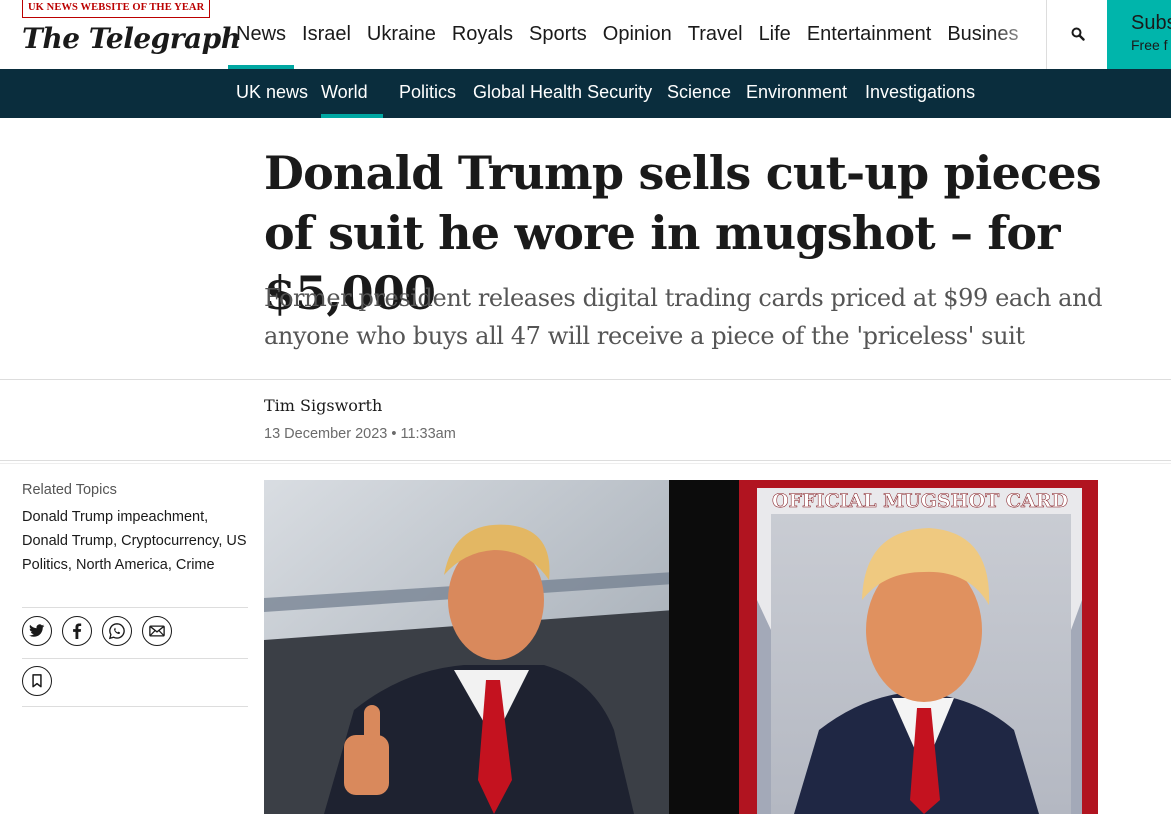 The height and width of the screenshot is (814, 1171). I want to click on subnav-item-uk-news: UK news, so click(272, 92).